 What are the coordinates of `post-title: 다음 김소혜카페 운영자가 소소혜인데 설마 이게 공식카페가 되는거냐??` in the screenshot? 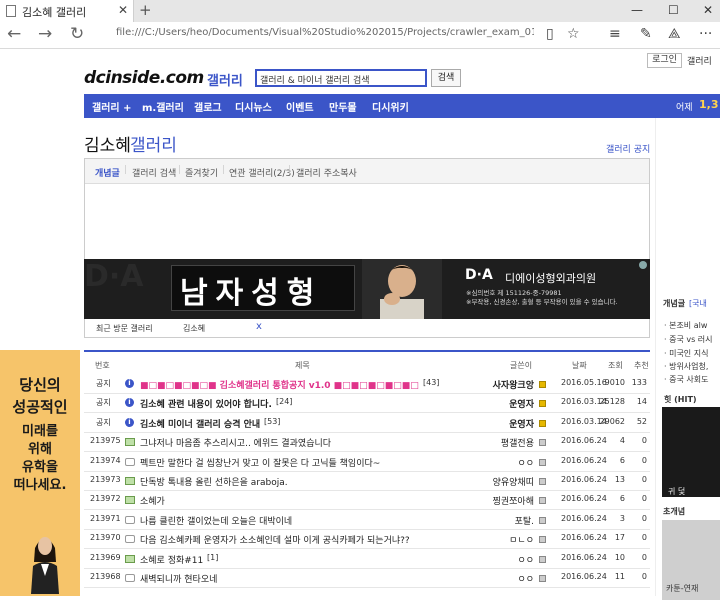 It's located at (275, 539).